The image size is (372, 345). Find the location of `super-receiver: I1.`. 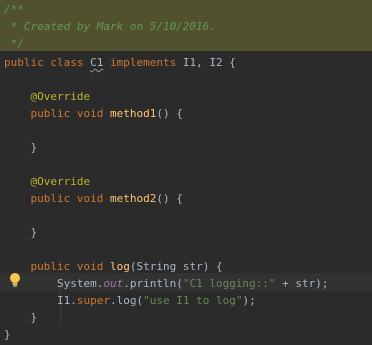

super-receiver: I1. is located at coordinates (66, 300).